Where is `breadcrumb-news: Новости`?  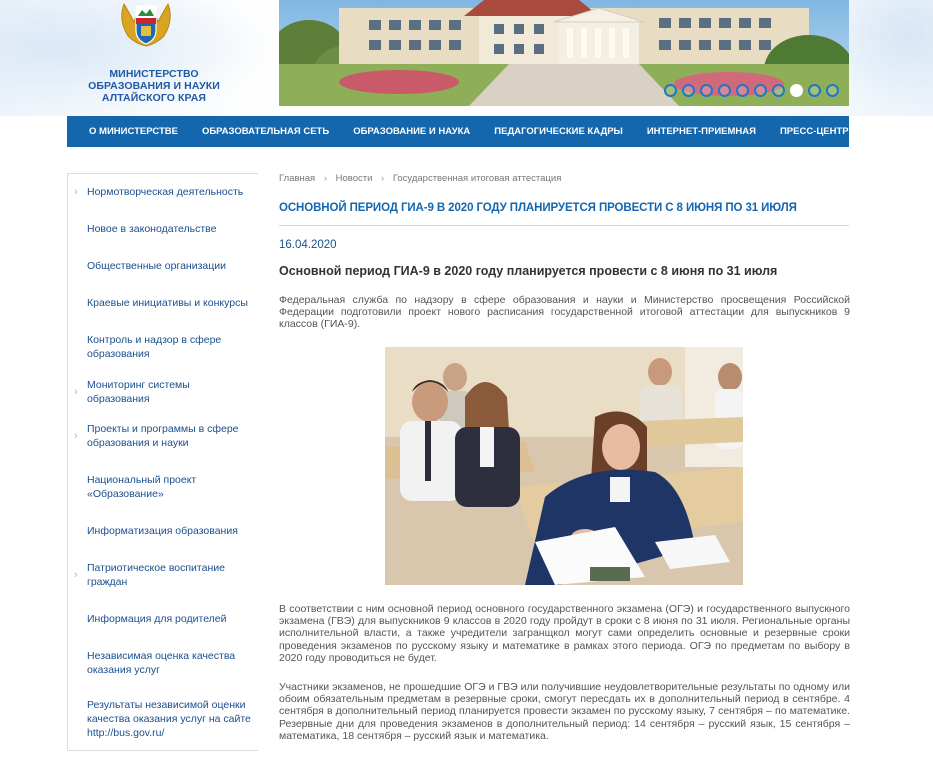 breadcrumb-news: Новости is located at coordinates (354, 178).